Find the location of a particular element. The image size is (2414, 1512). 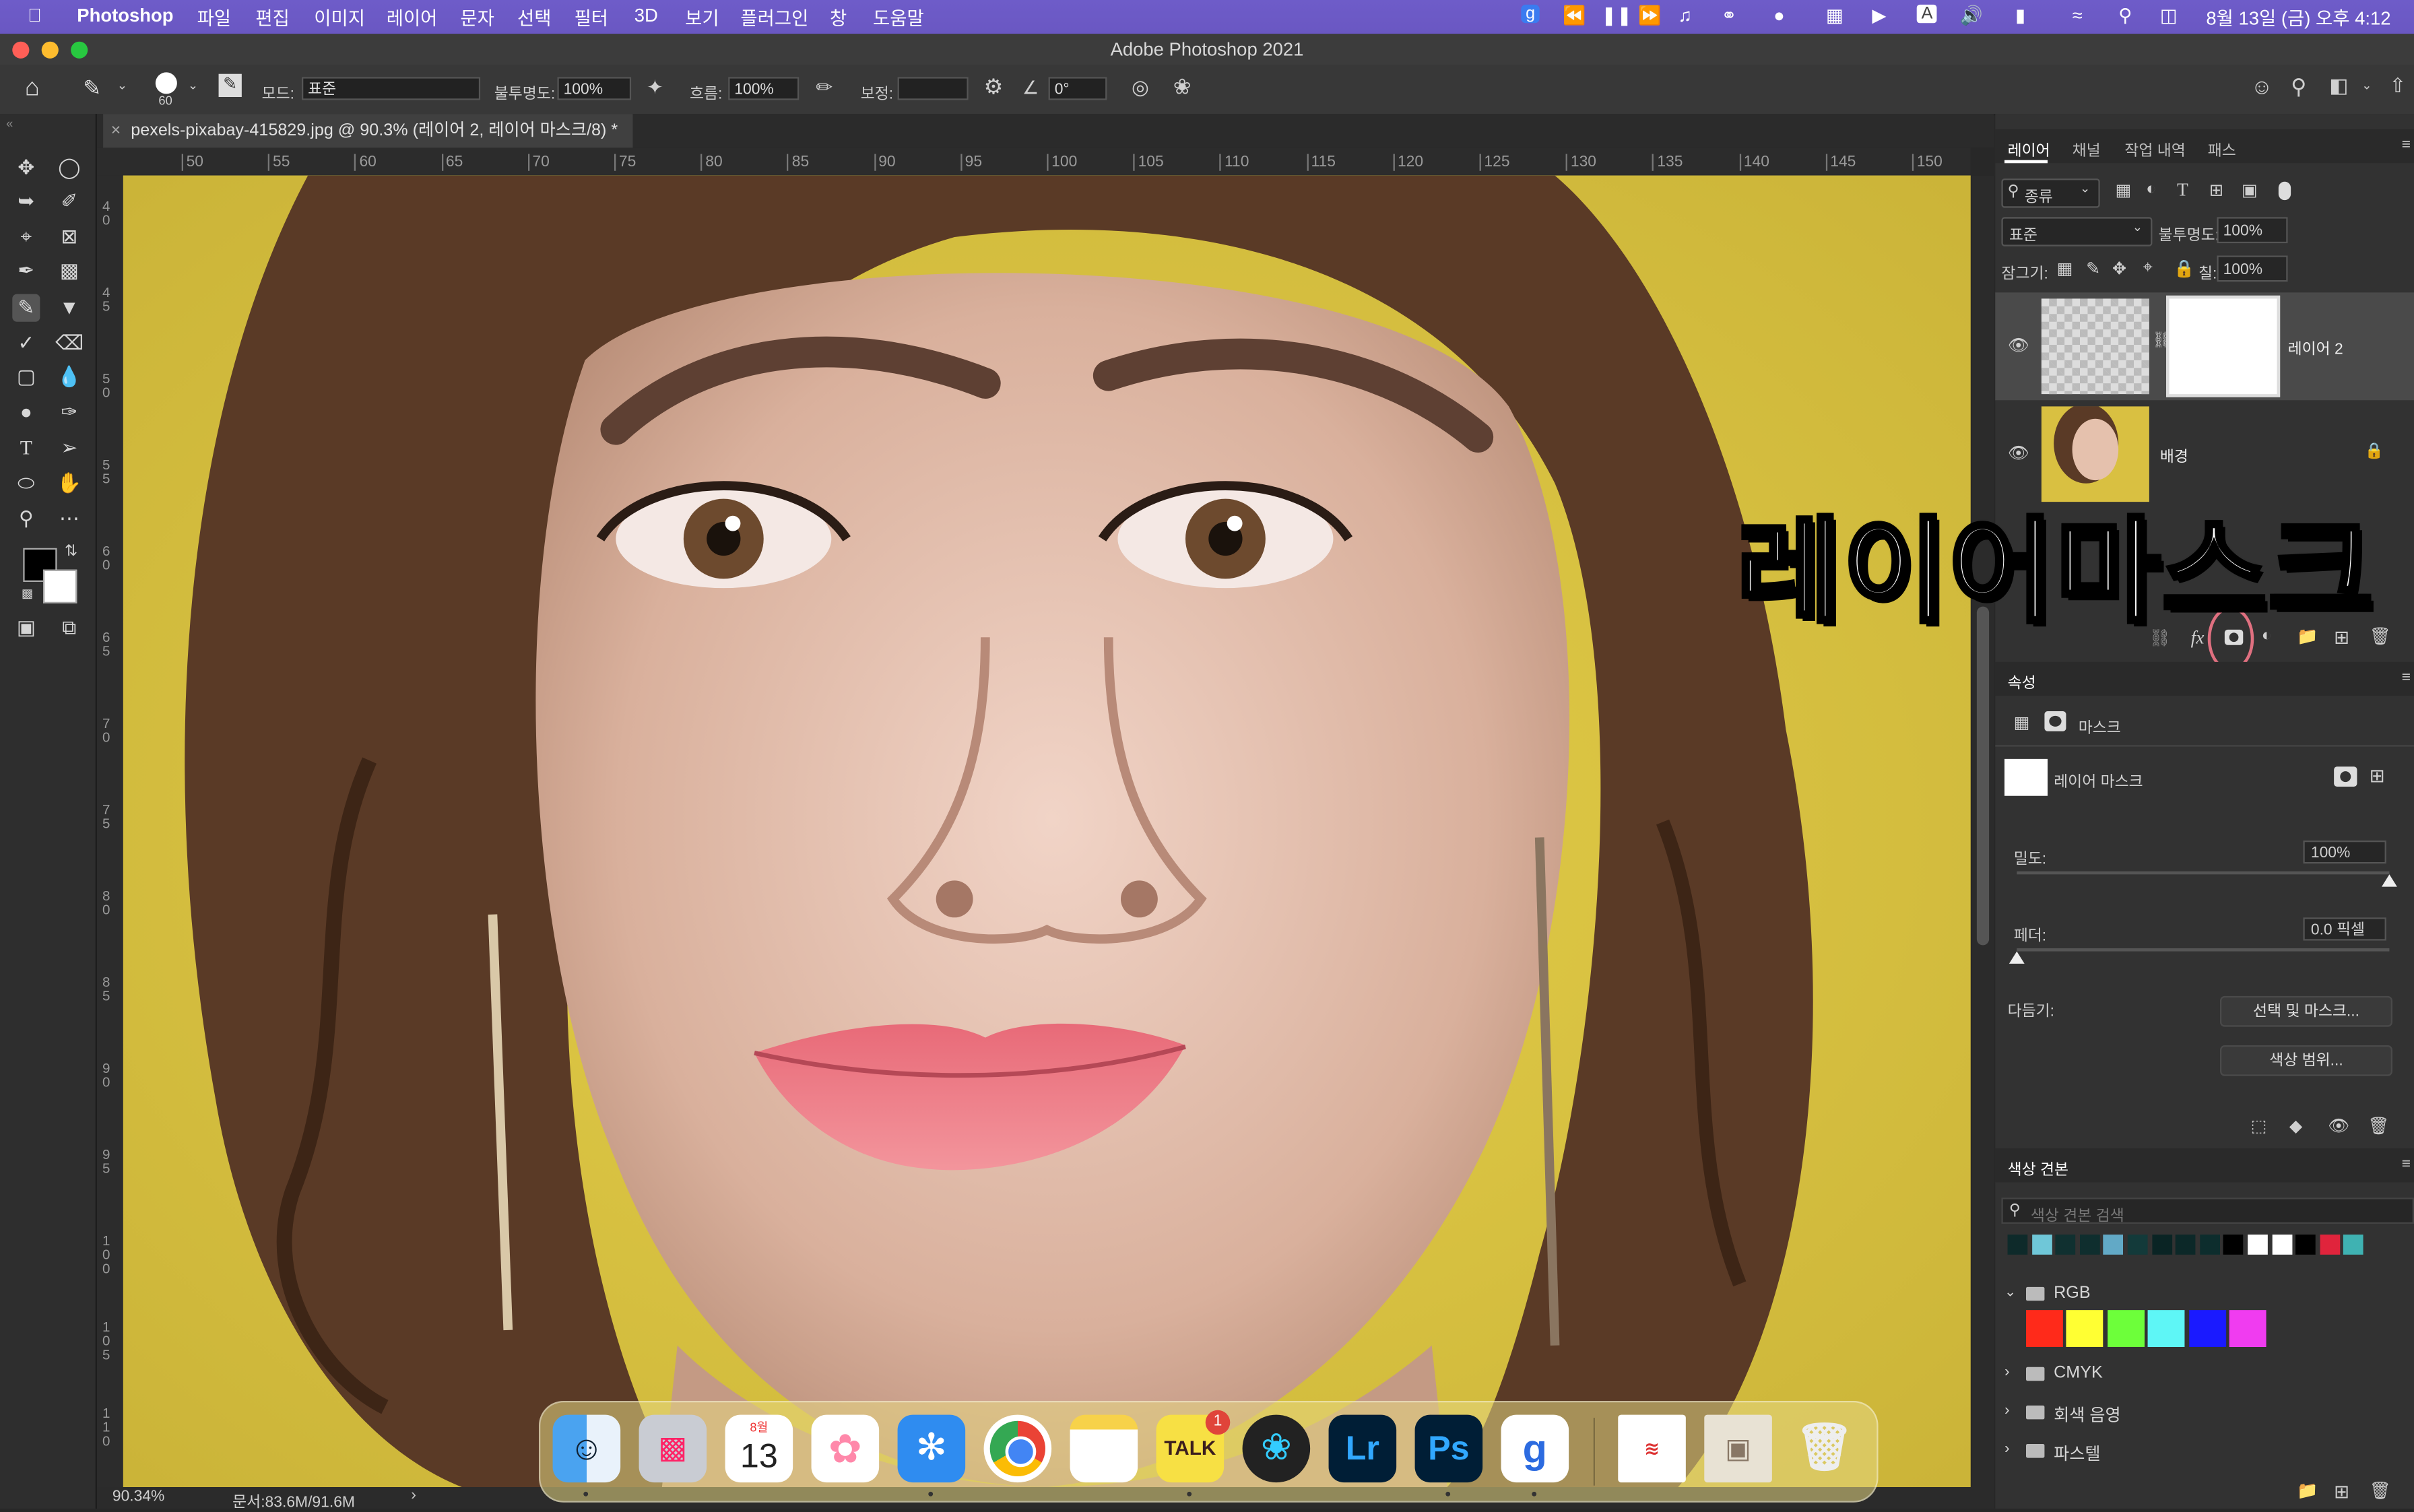

healing-brush-tool-icon: ▩ is located at coordinates (69, 271).